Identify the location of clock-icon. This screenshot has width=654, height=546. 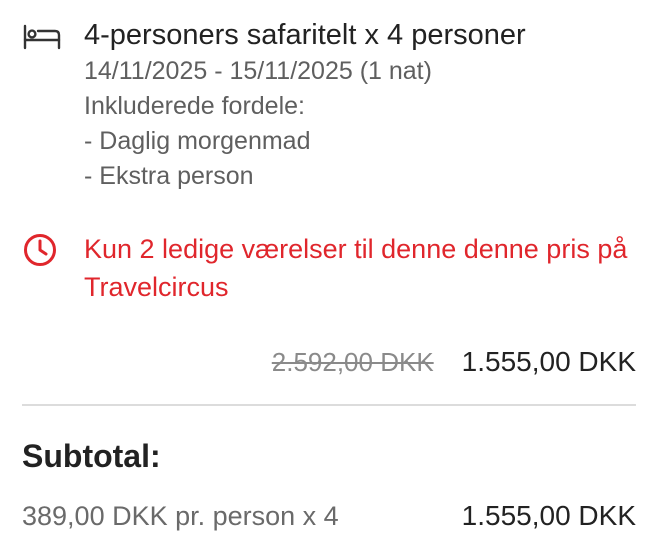
(40, 250).